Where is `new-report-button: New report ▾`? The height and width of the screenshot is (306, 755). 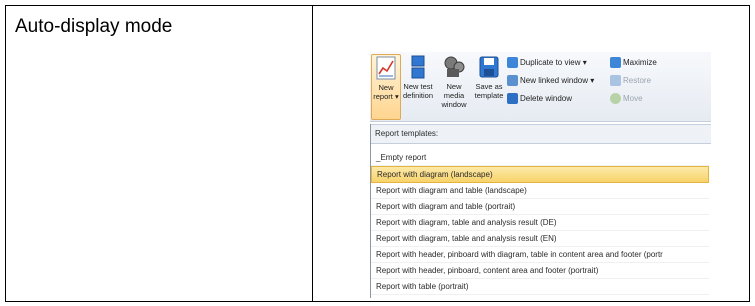
new-report-button: New report ▾ is located at coordinates (386, 87).